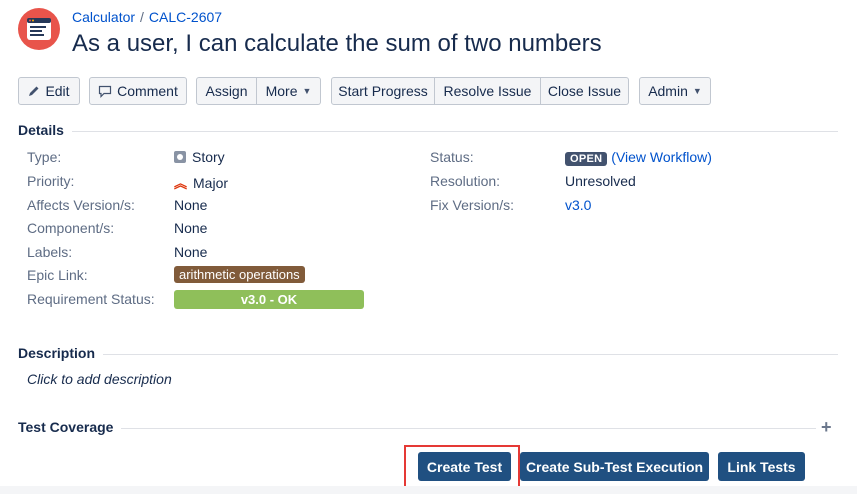 The height and width of the screenshot is (494, 857). I want to click on comment-button: Comment, so click(138, 91).